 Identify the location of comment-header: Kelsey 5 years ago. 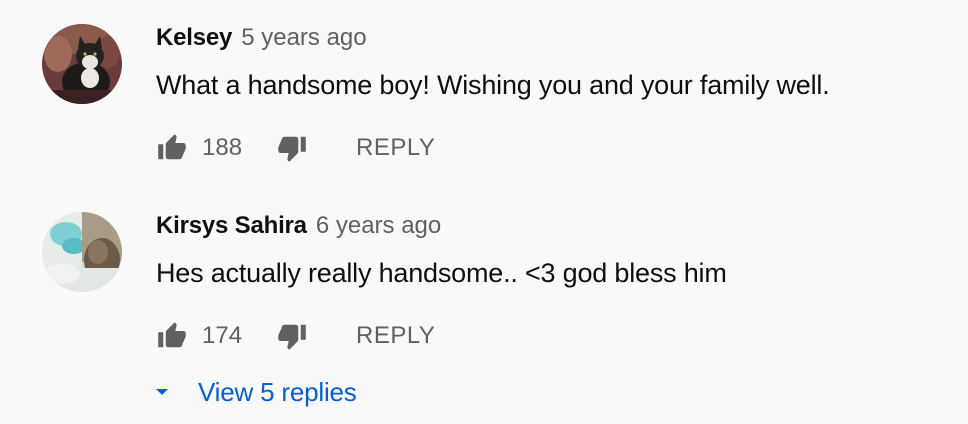
(261, 41).